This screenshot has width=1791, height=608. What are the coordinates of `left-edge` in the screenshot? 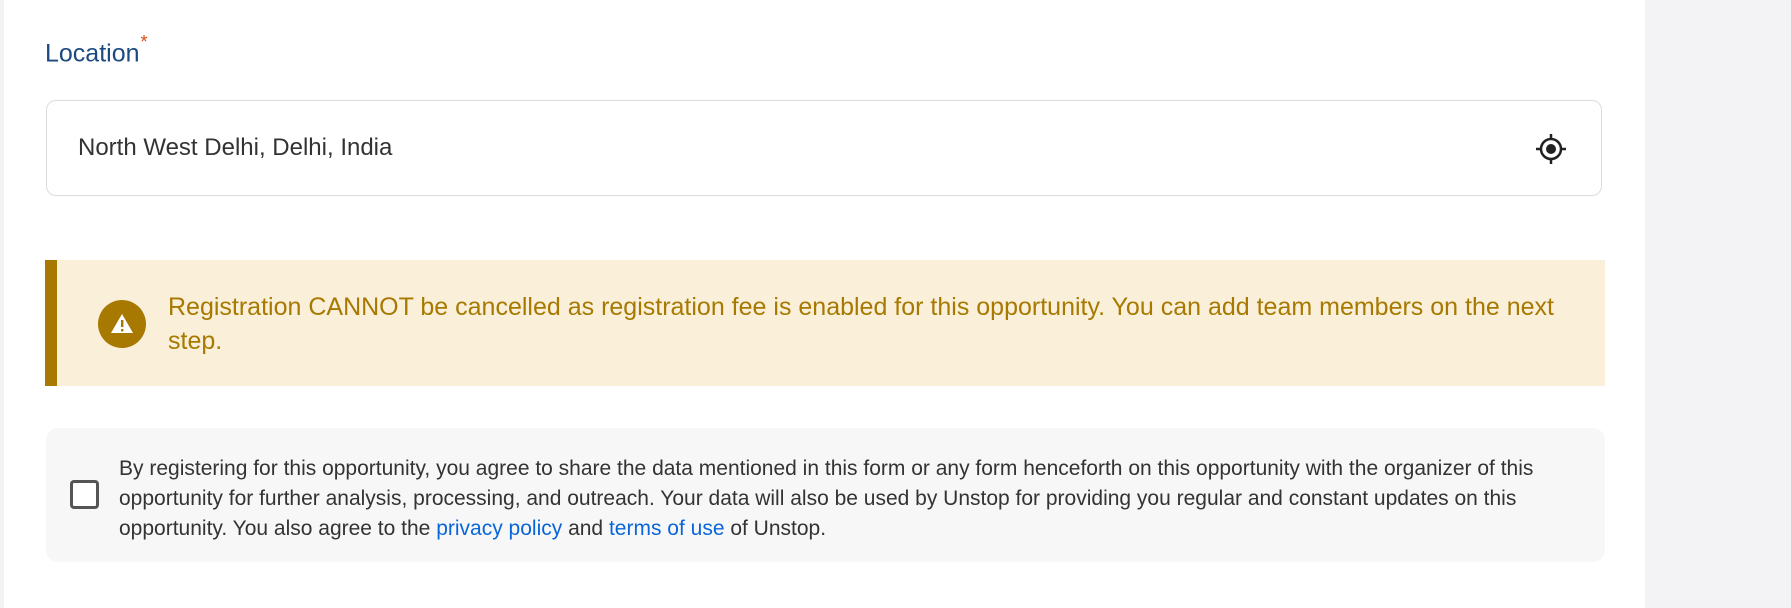 It's located at (2, 304).